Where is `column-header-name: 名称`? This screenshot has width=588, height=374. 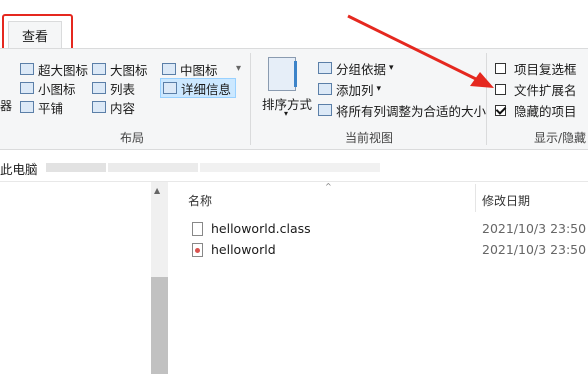
column-header-name: 名称 is located at coordinates (200, 200).